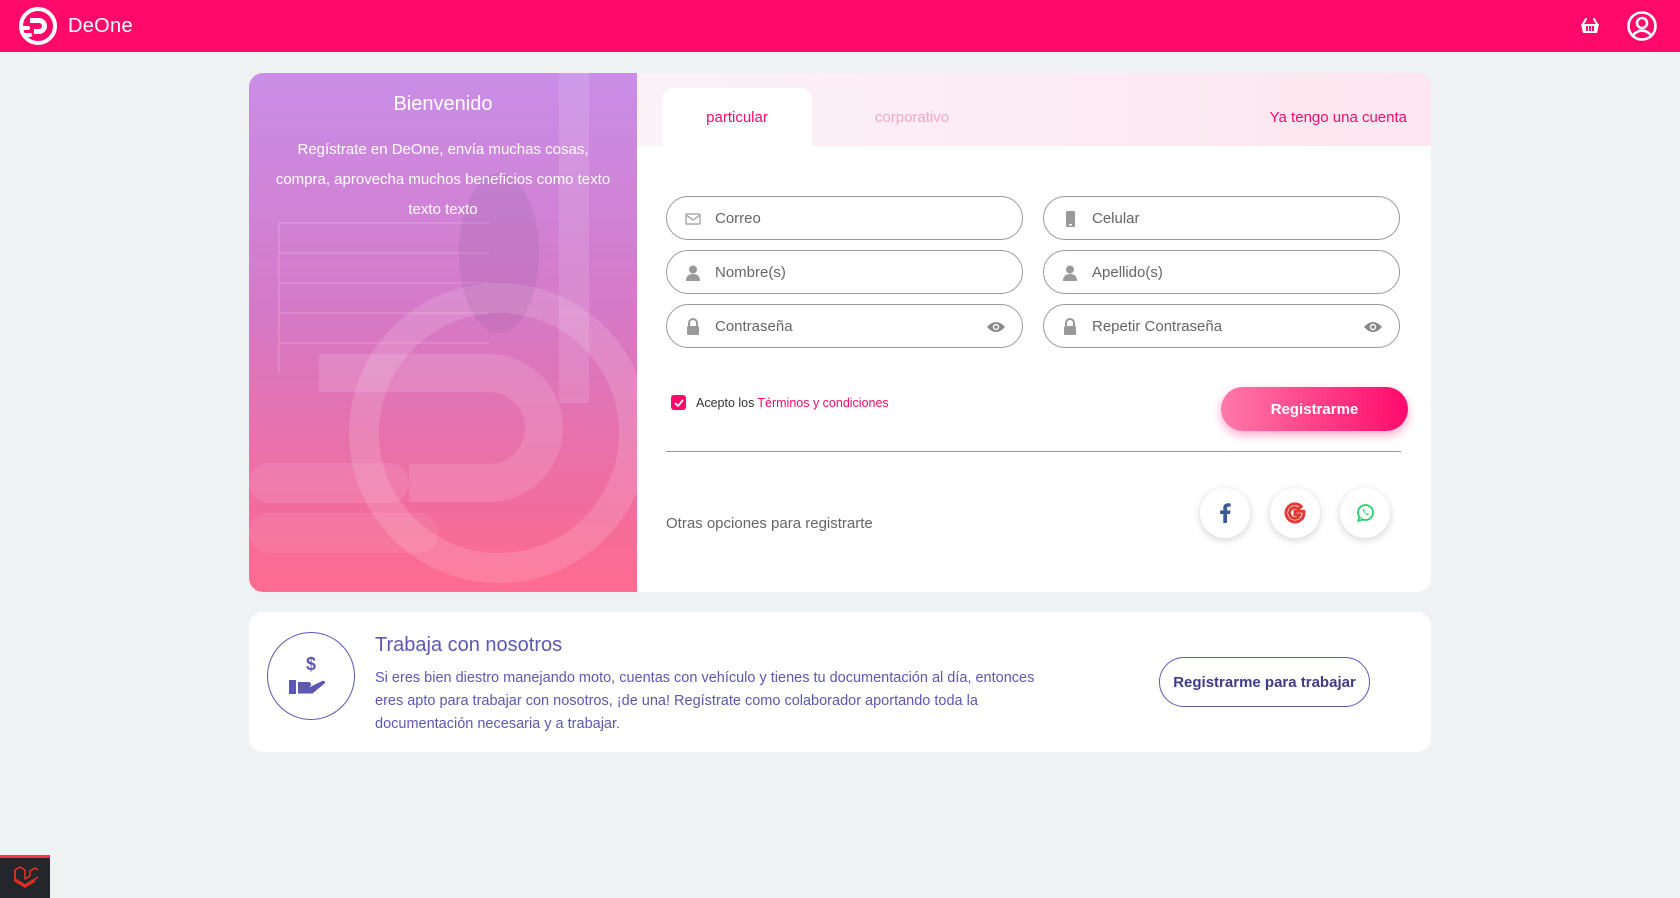 The image size is (1680, 898). What do you see at coordinates (1590, 26) in the screenshot?
I see `cart-basket-icon` at bounding box center [1590, 26].